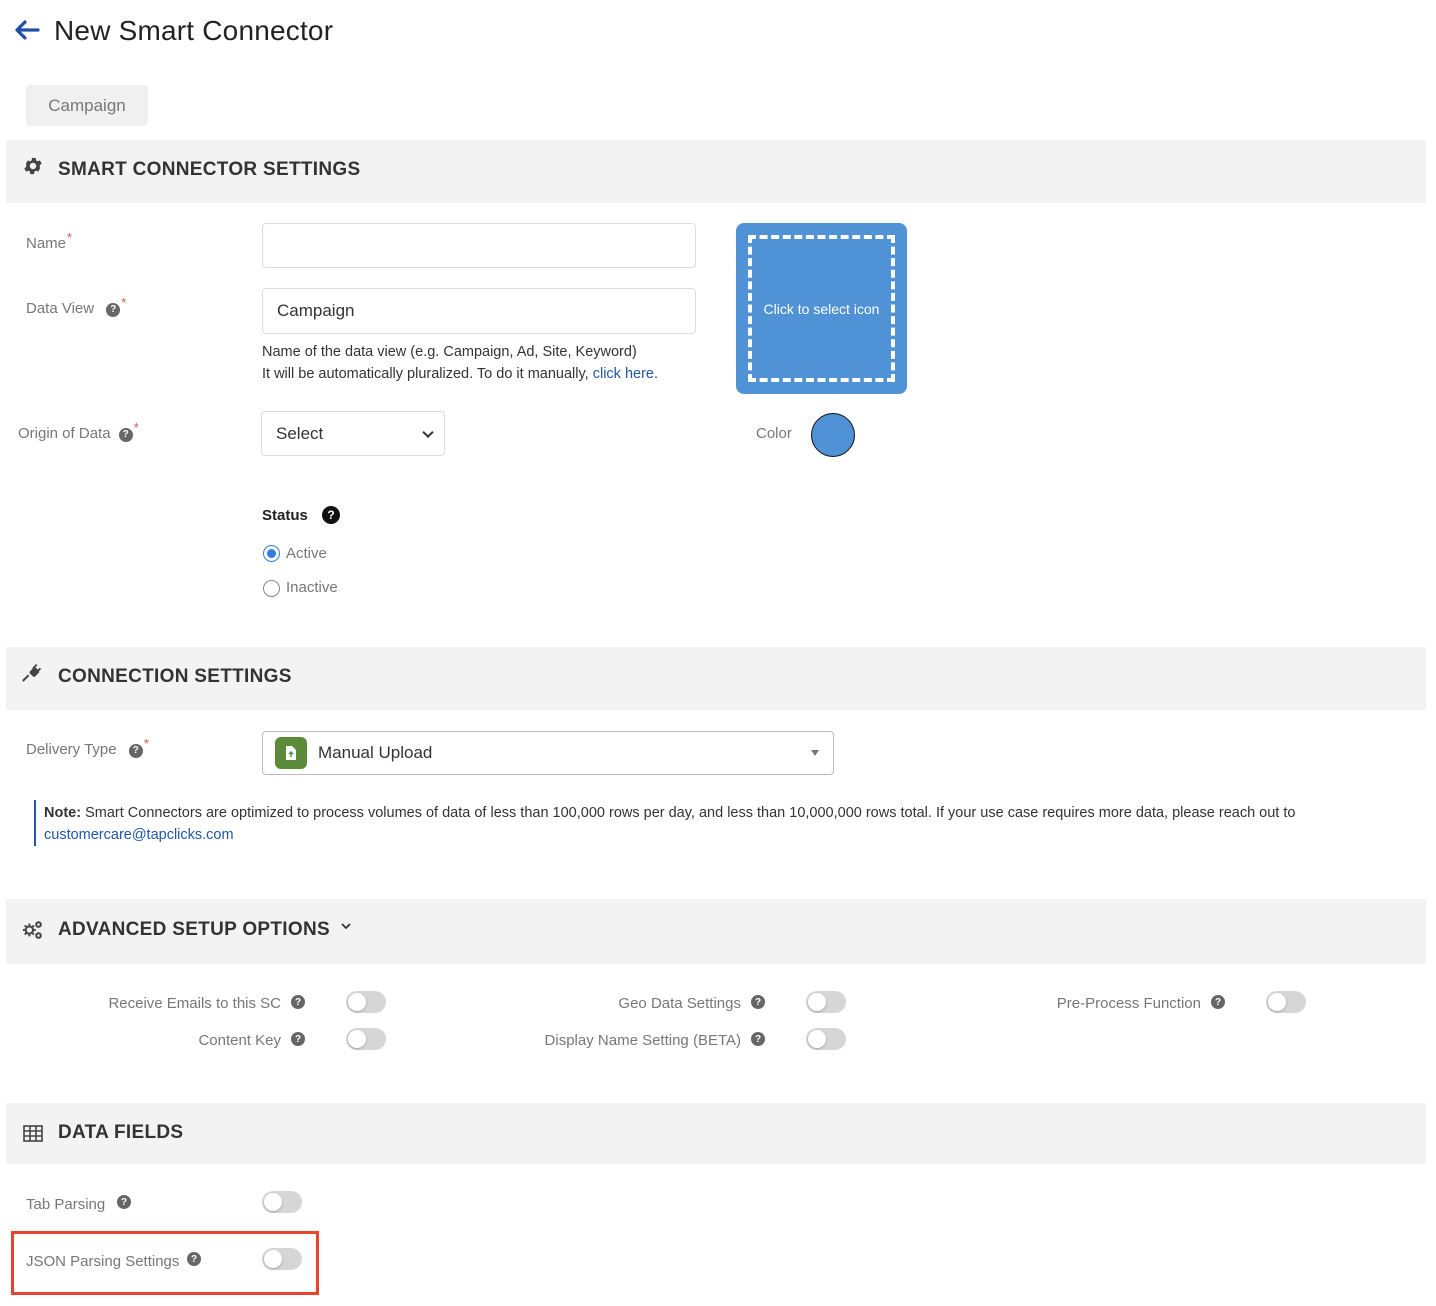 This screenshot has width=1436, height=1306. What do you see at coordinates (271, 553) in the screenshot?
I see `radio-active` at bounding box center [271, 553].